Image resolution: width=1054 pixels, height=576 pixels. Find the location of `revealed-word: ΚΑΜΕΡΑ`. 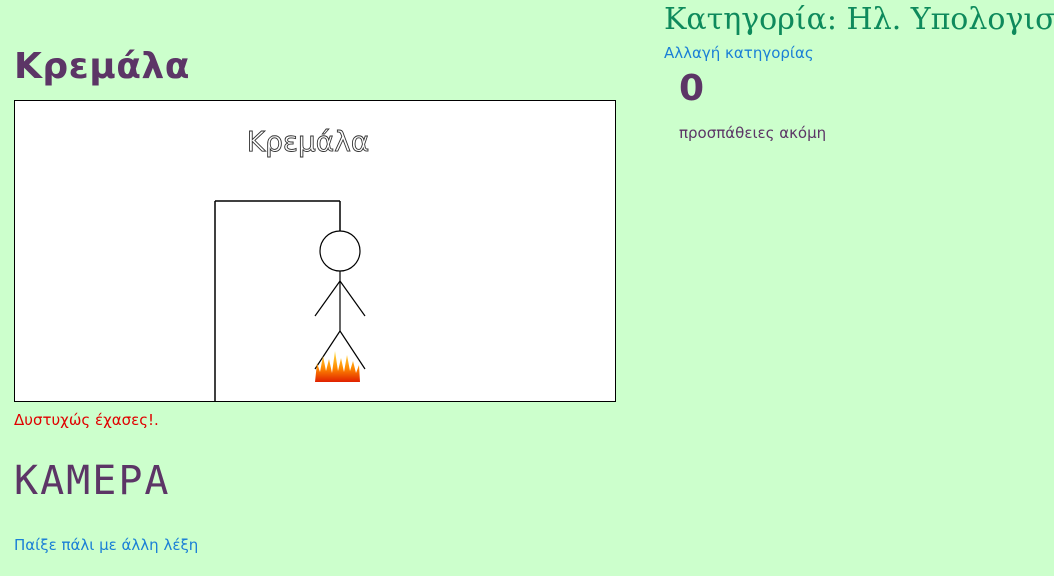

revealed-word: ΚΑΜΕΡΑ is located at coordinates (92, 481).